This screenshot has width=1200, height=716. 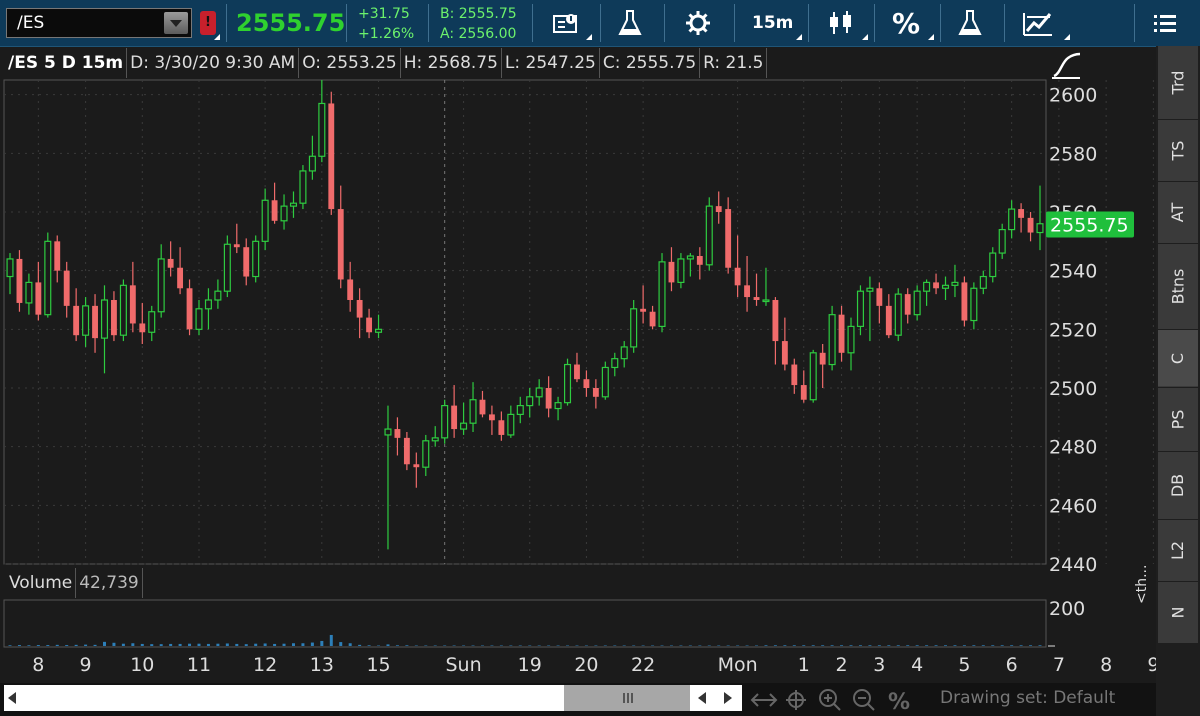 I want to click on tab-ts: TS, so click(x=1178, y=150).